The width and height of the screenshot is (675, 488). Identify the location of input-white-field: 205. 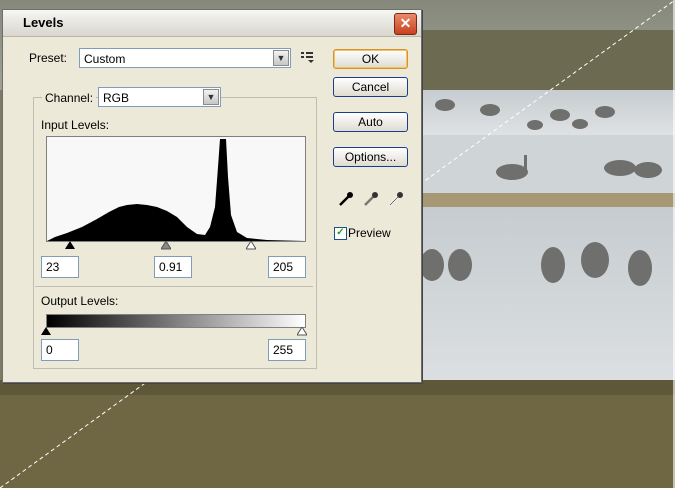
(287, 267).